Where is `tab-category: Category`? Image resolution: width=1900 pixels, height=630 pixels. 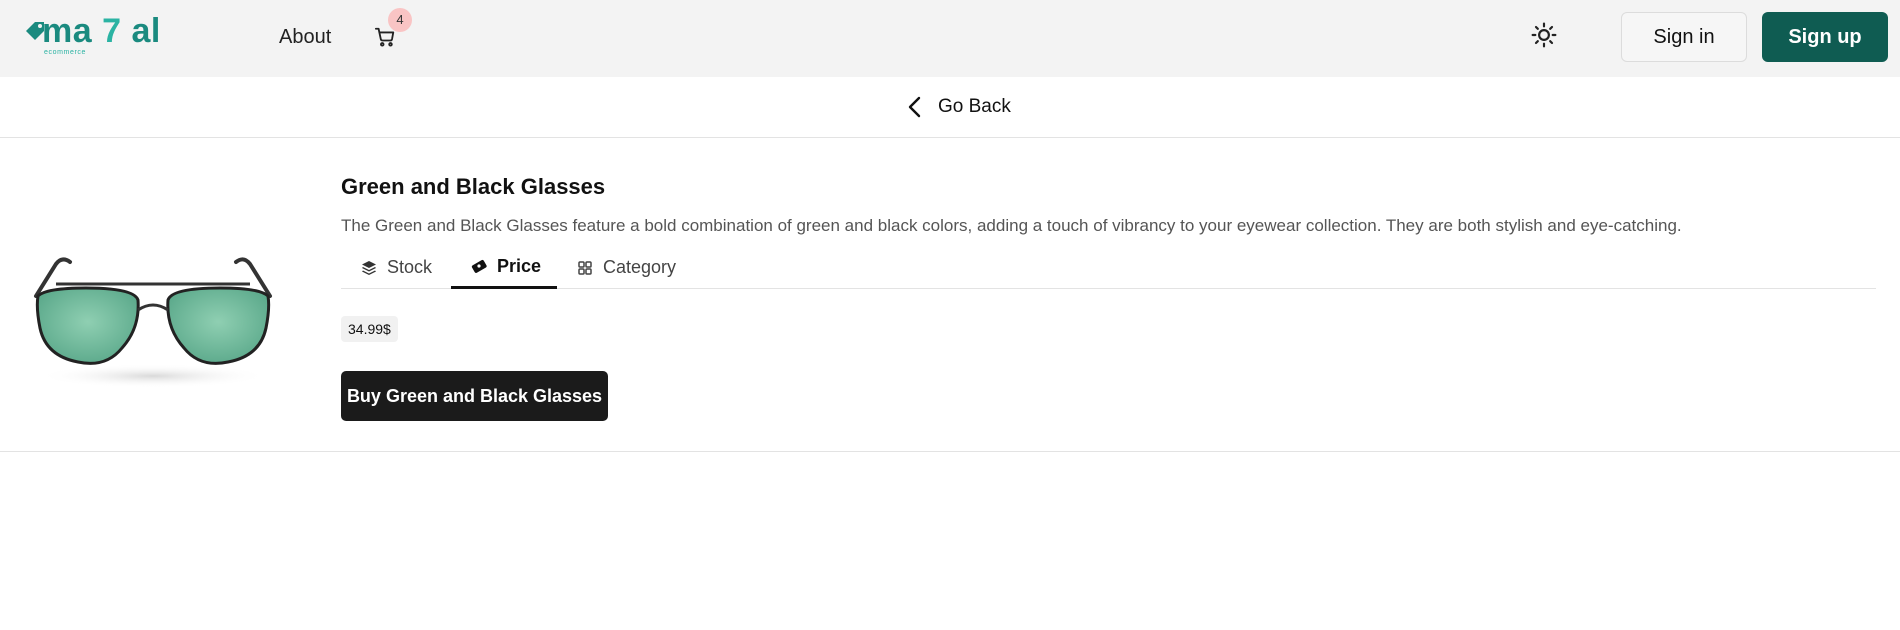 tab-category: Category is located at coordinates (626, 267).